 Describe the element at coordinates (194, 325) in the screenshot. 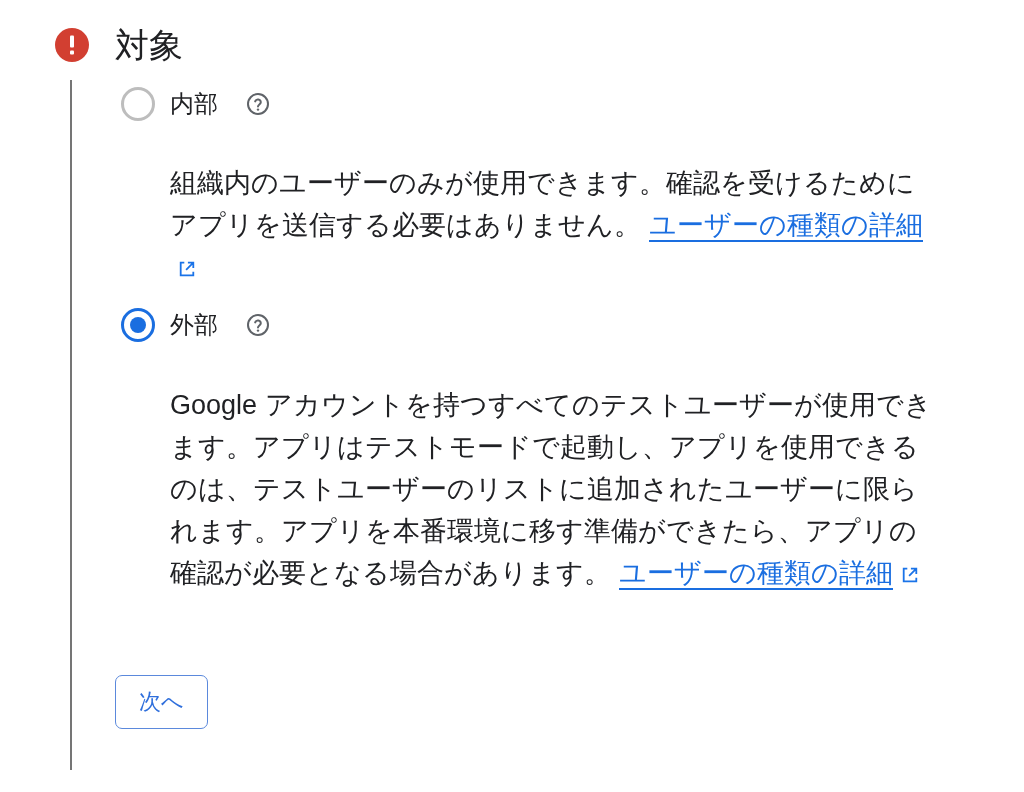

I see `option-label: 外部` at that location.